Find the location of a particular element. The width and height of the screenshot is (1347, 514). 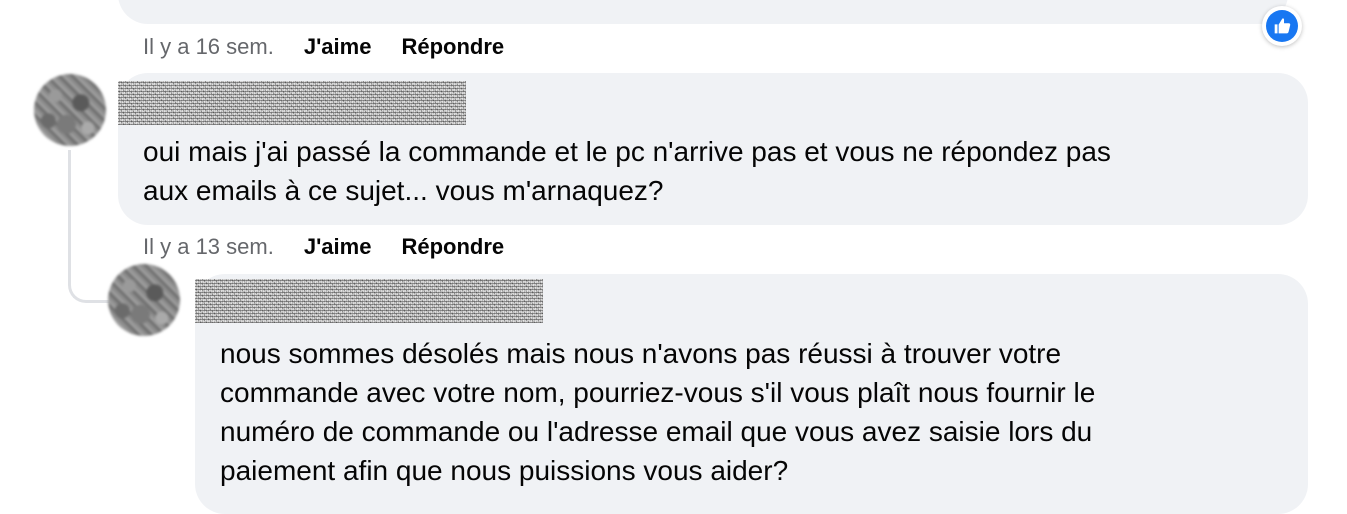

thumbs-up-icon is located at coordinates (1282, 26).